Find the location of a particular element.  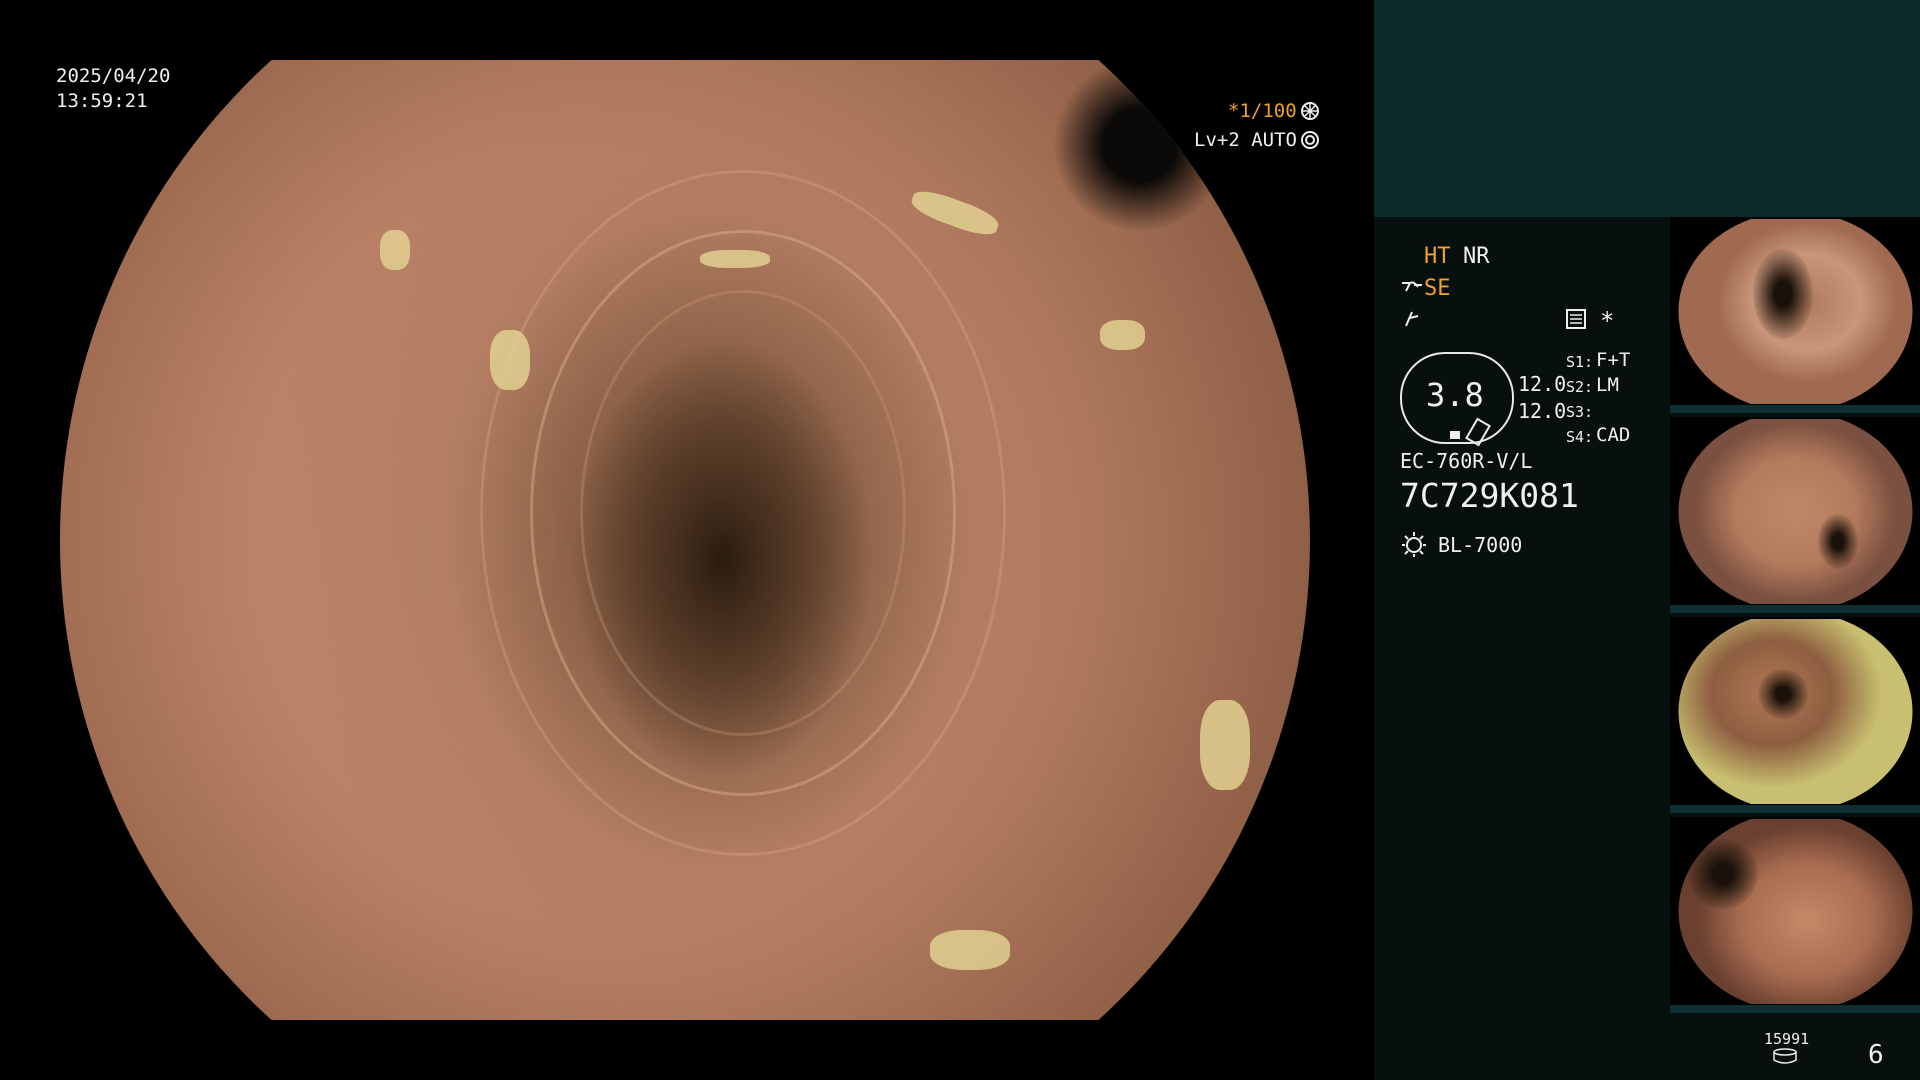

shutter-speed-label: *1/100 is located at coordinates (1262, 111).